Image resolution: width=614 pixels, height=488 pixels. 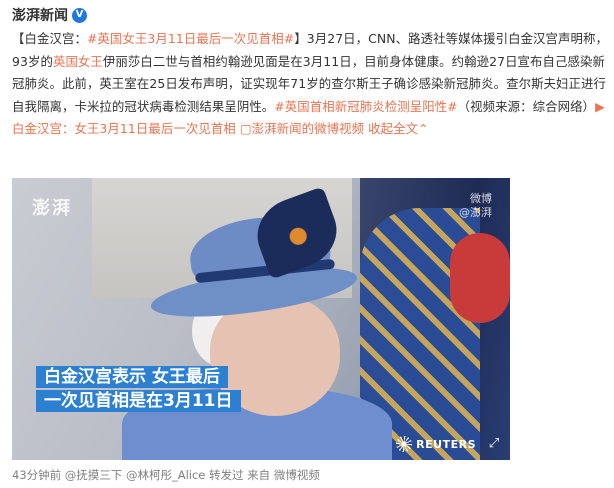 I want to click on reuters-logo: REUTERS, so click(x=436, y=444).